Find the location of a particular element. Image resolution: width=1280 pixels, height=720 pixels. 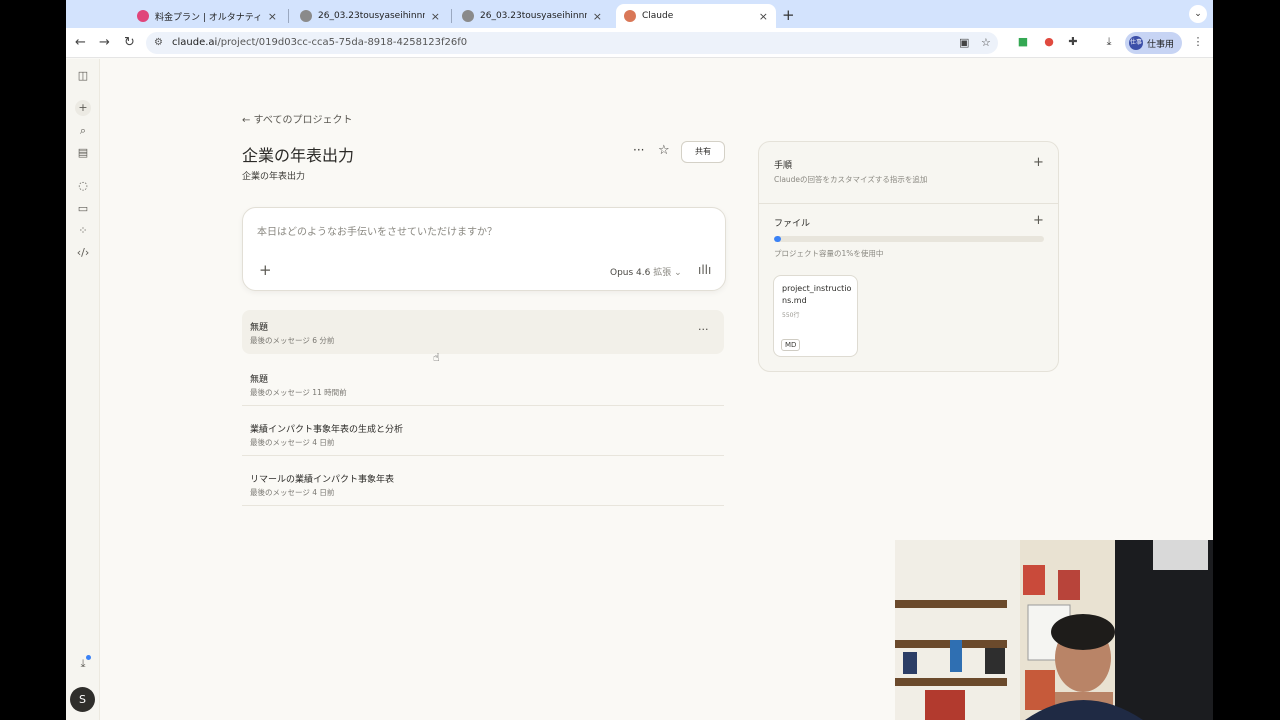

file-type-badge: MD is located at coordinates (791, 345).